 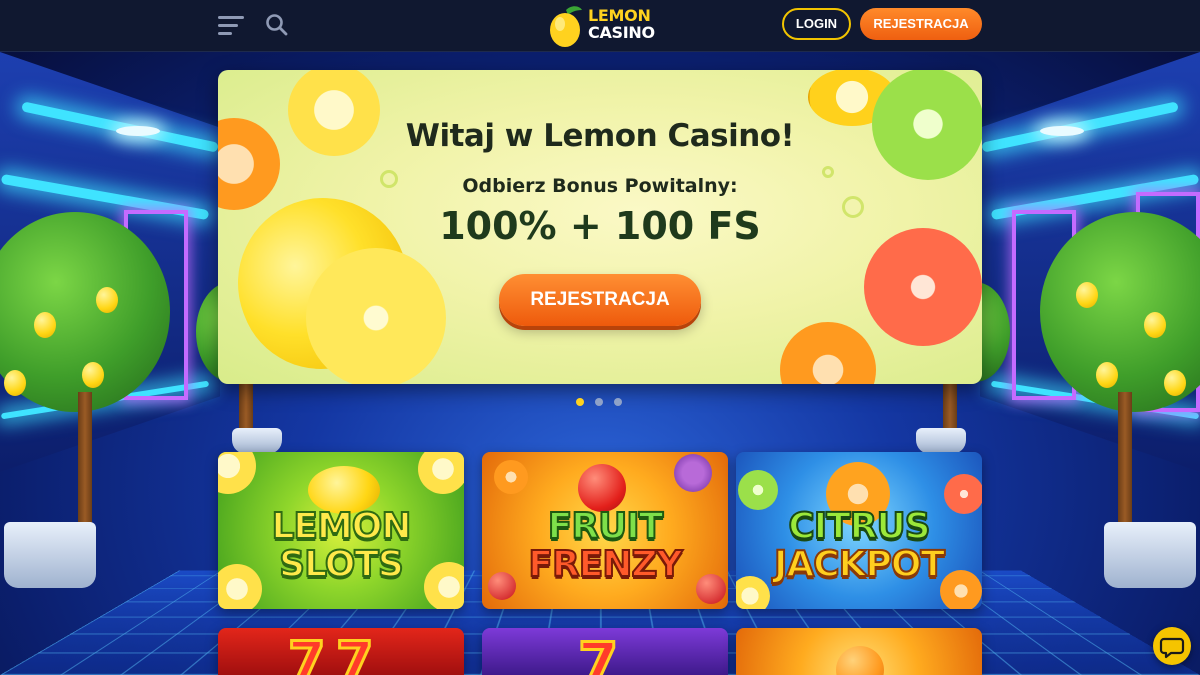 I want to click on lemon-half-image, so click(x=376, y=316).